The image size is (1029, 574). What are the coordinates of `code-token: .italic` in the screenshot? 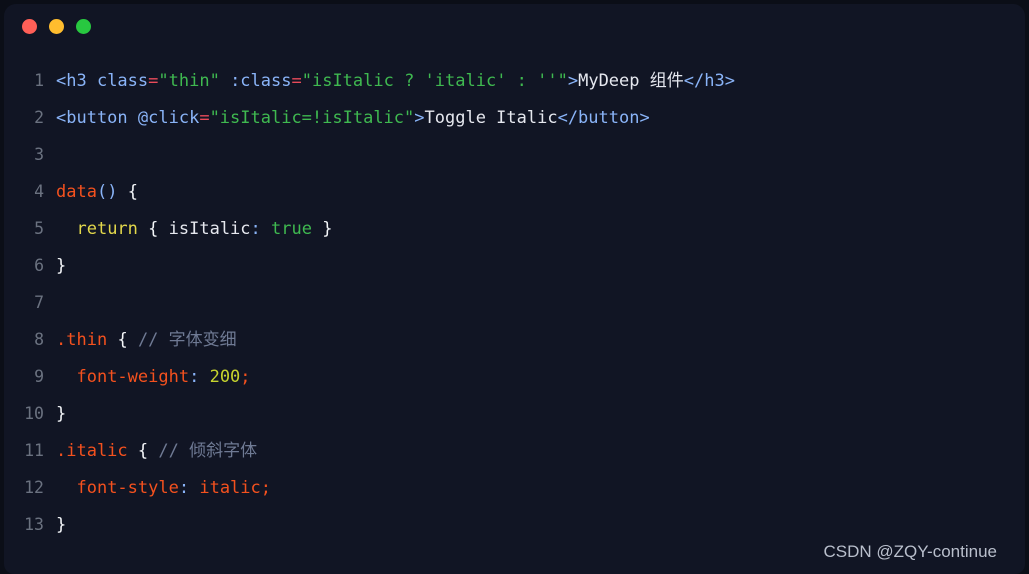 It's located at (92, 451).